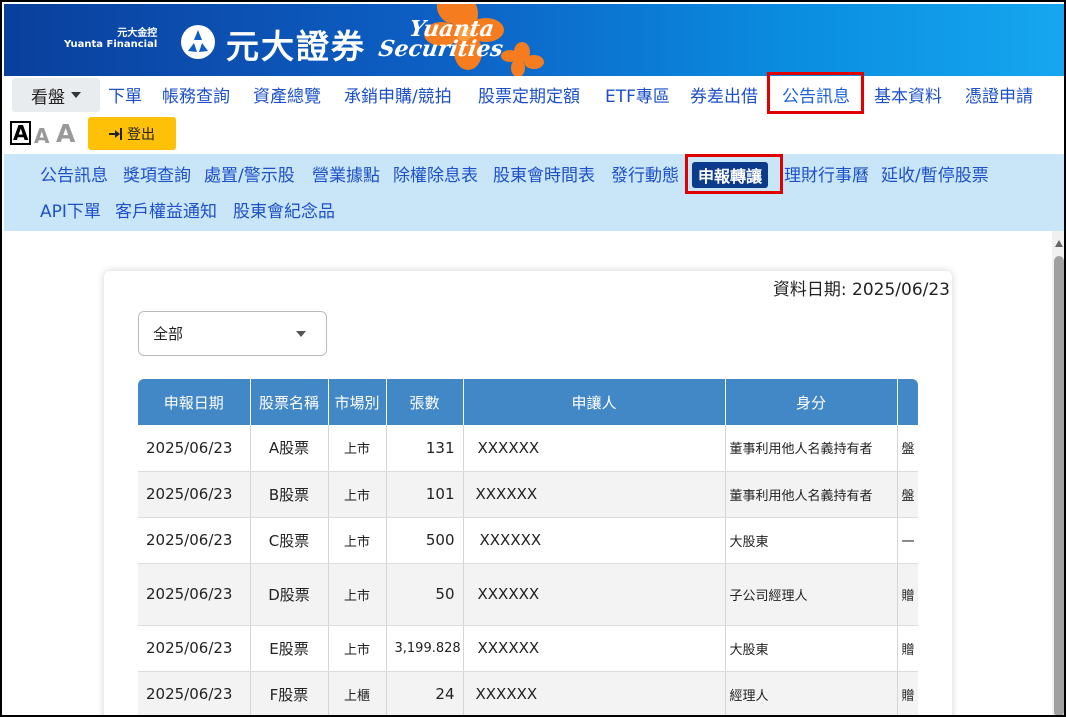  I want to click on nav-item-underwriting: 承銷申購/競拍, so click(398, 94).